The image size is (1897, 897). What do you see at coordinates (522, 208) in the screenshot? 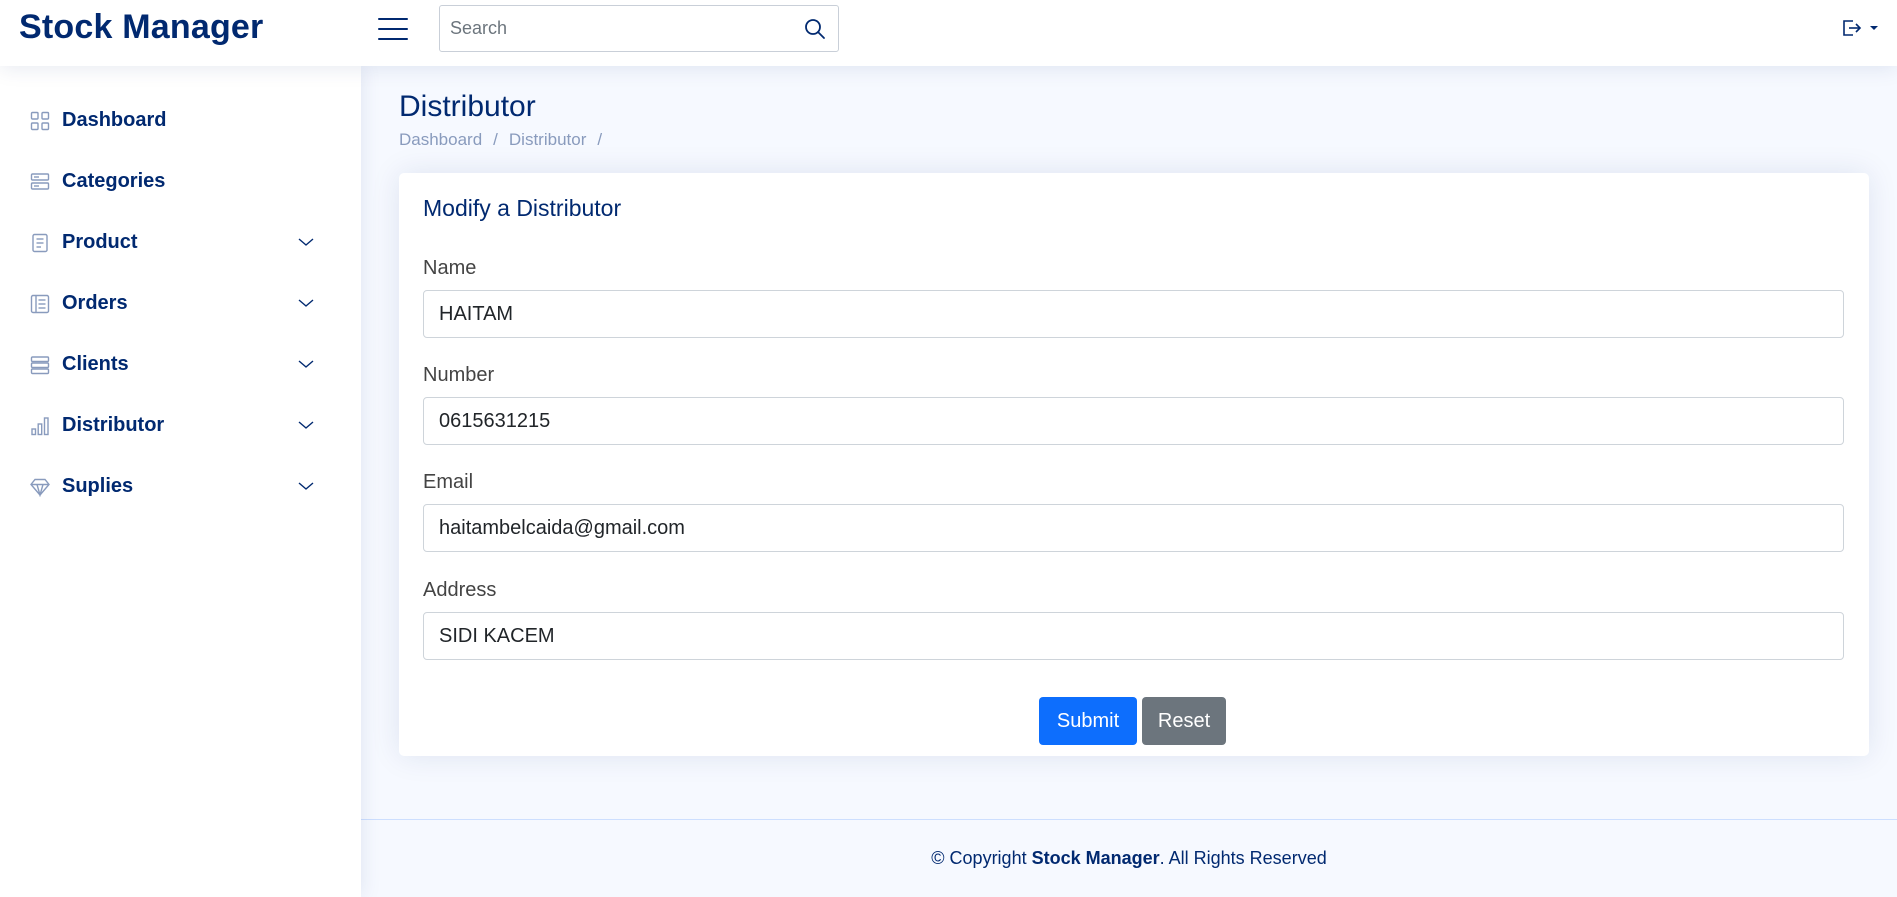
I see `card-title: Modify a Distributor` at bounding box center [522, 208].